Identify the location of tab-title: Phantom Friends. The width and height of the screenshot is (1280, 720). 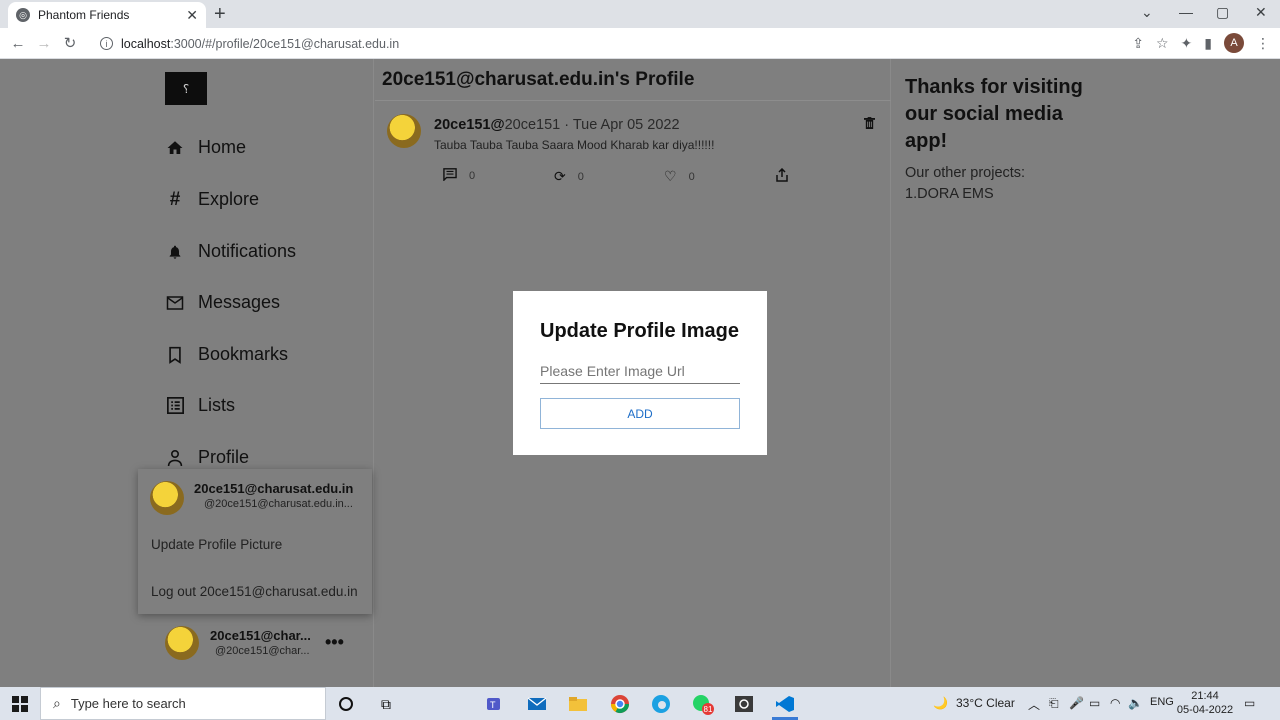
(84, 15).